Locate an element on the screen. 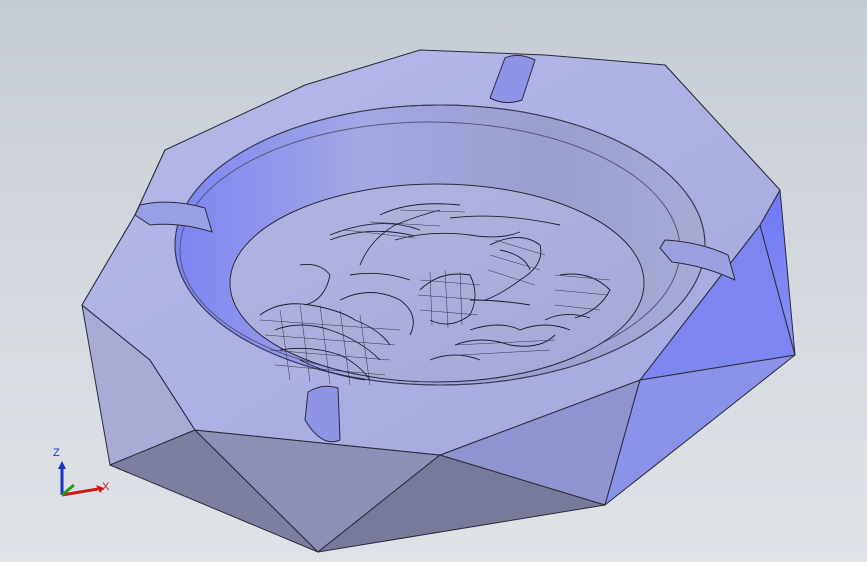 Image resolution: width=867 pixels, height=562 pixels. x-axis-label: X is located at coordinates (106, 487).